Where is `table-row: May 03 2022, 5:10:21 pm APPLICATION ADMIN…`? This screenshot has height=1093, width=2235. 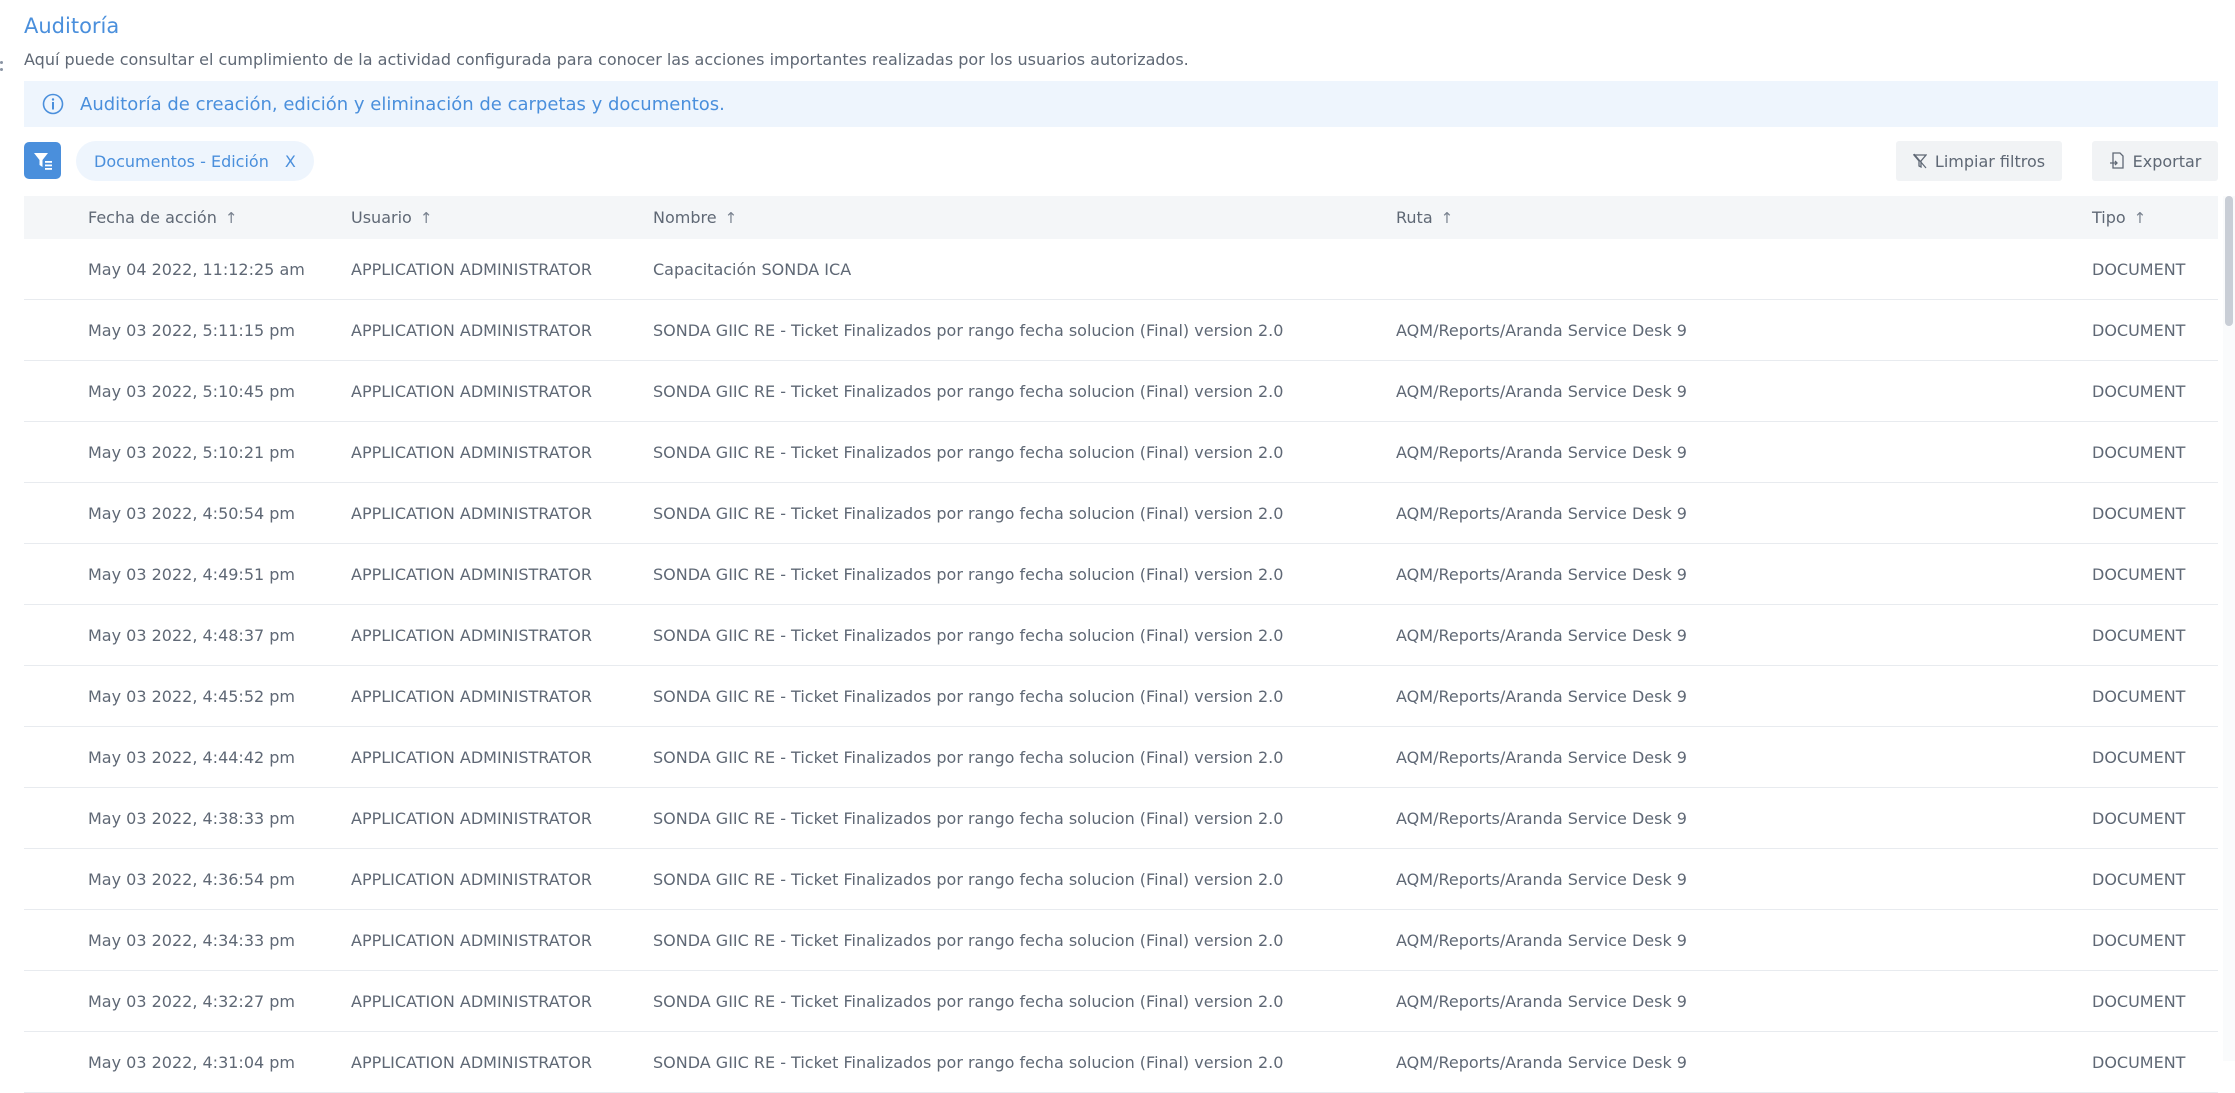 table-row: May 03 2022, 5:10:21 pm APPLICATION ADMIN… is located at coordinates (1121, 452).